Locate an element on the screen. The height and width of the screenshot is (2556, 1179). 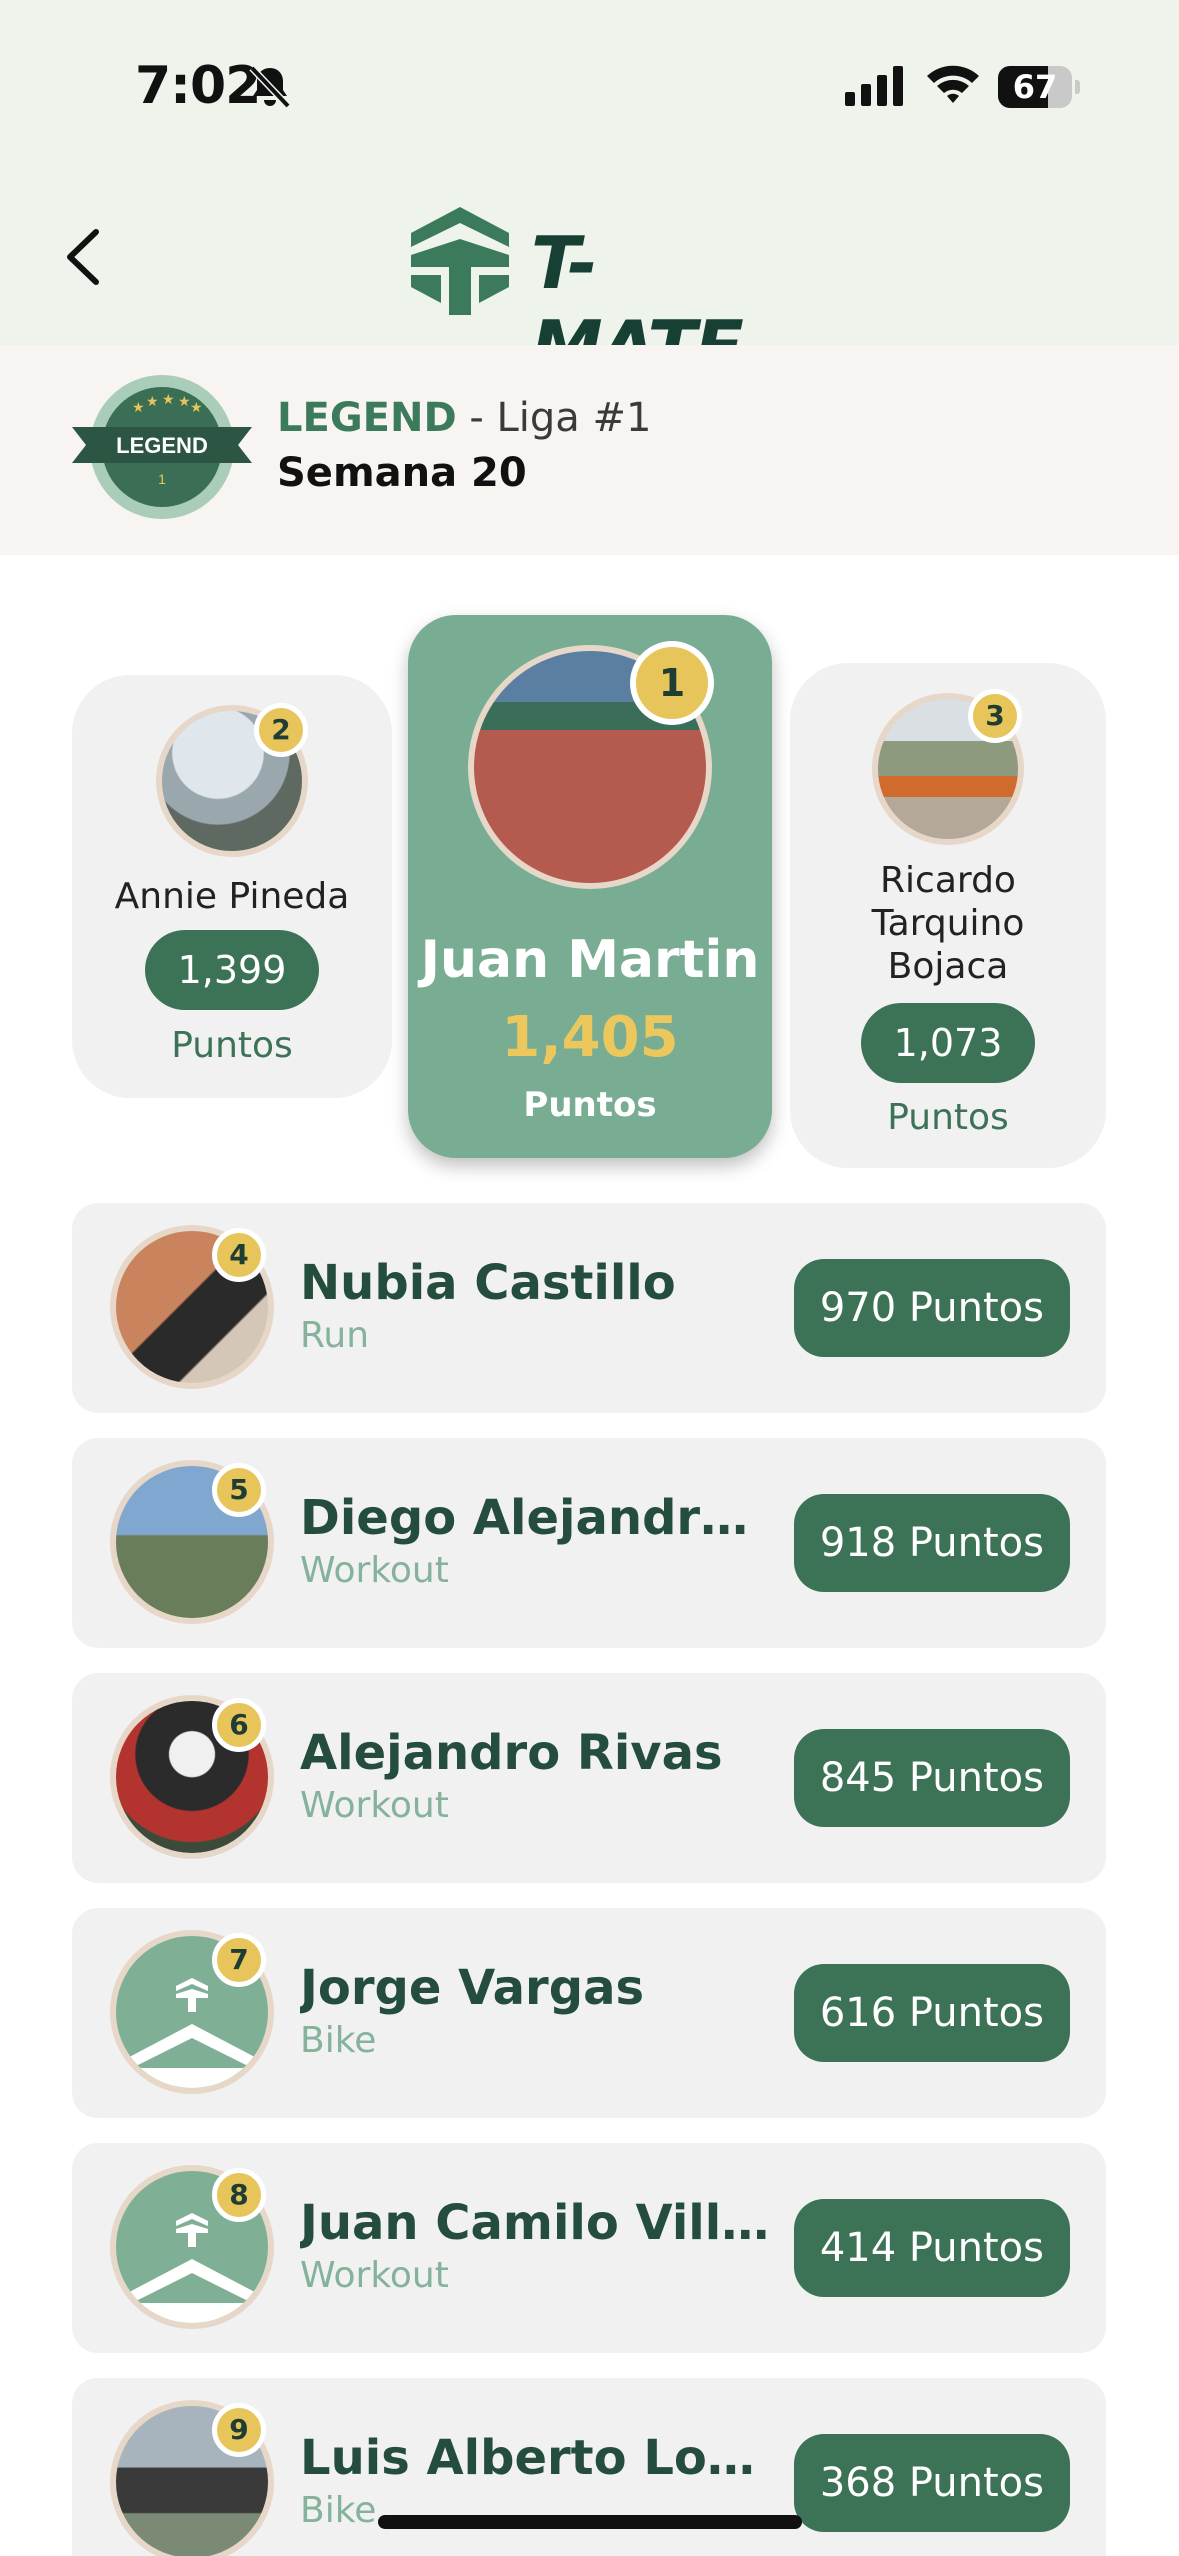
podium-first-place: 1 Juan Martin 1,405 Puntos is located at coordinates (590, 886).